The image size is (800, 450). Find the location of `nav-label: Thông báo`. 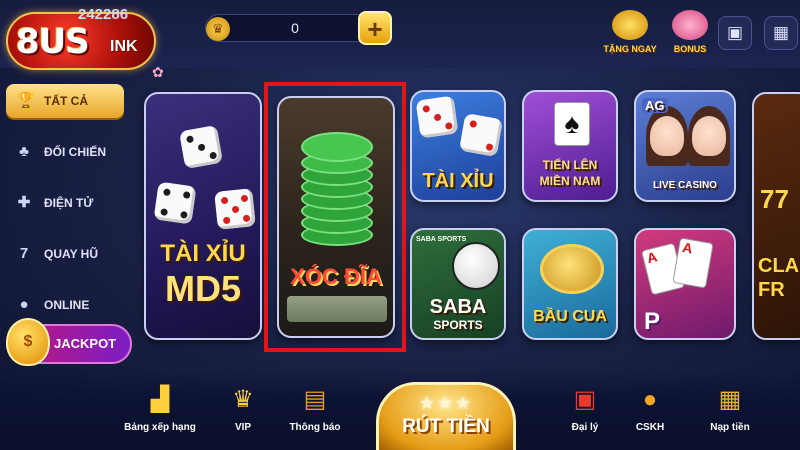

nav-label: Thông báo is located at coordinates (315, 427).